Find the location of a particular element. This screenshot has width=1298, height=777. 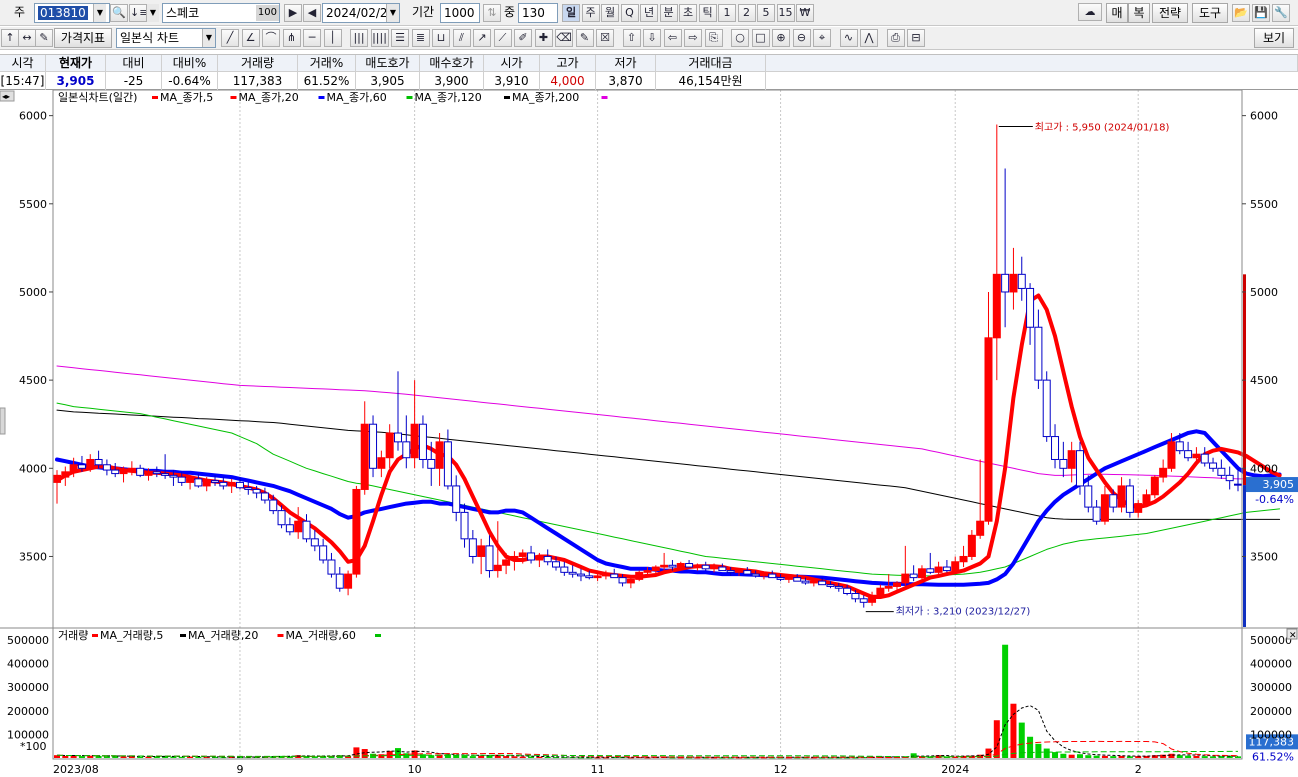

chart-type-dropdown: ▼ is located at coordinates (208, 38).